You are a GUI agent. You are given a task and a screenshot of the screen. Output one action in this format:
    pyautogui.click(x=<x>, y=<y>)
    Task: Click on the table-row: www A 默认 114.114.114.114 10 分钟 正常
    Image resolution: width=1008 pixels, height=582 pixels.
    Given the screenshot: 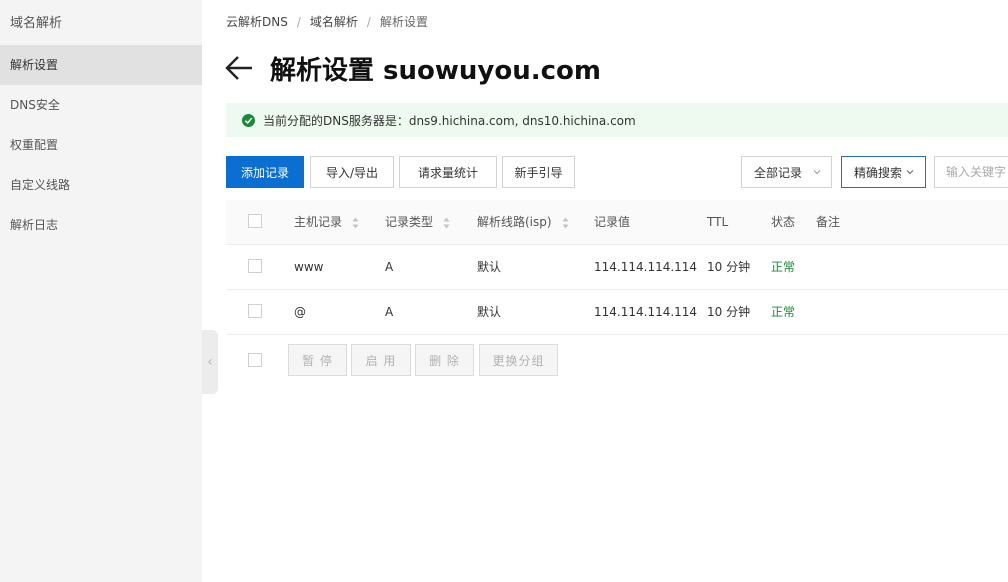 What is the action you would take?
    pyautogui.click(x=617, y=267)
    